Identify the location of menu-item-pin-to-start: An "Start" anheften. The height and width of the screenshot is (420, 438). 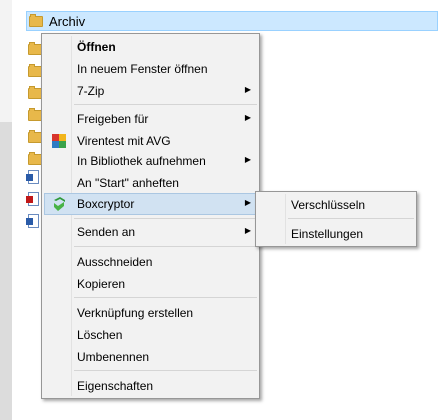
(151, 183).